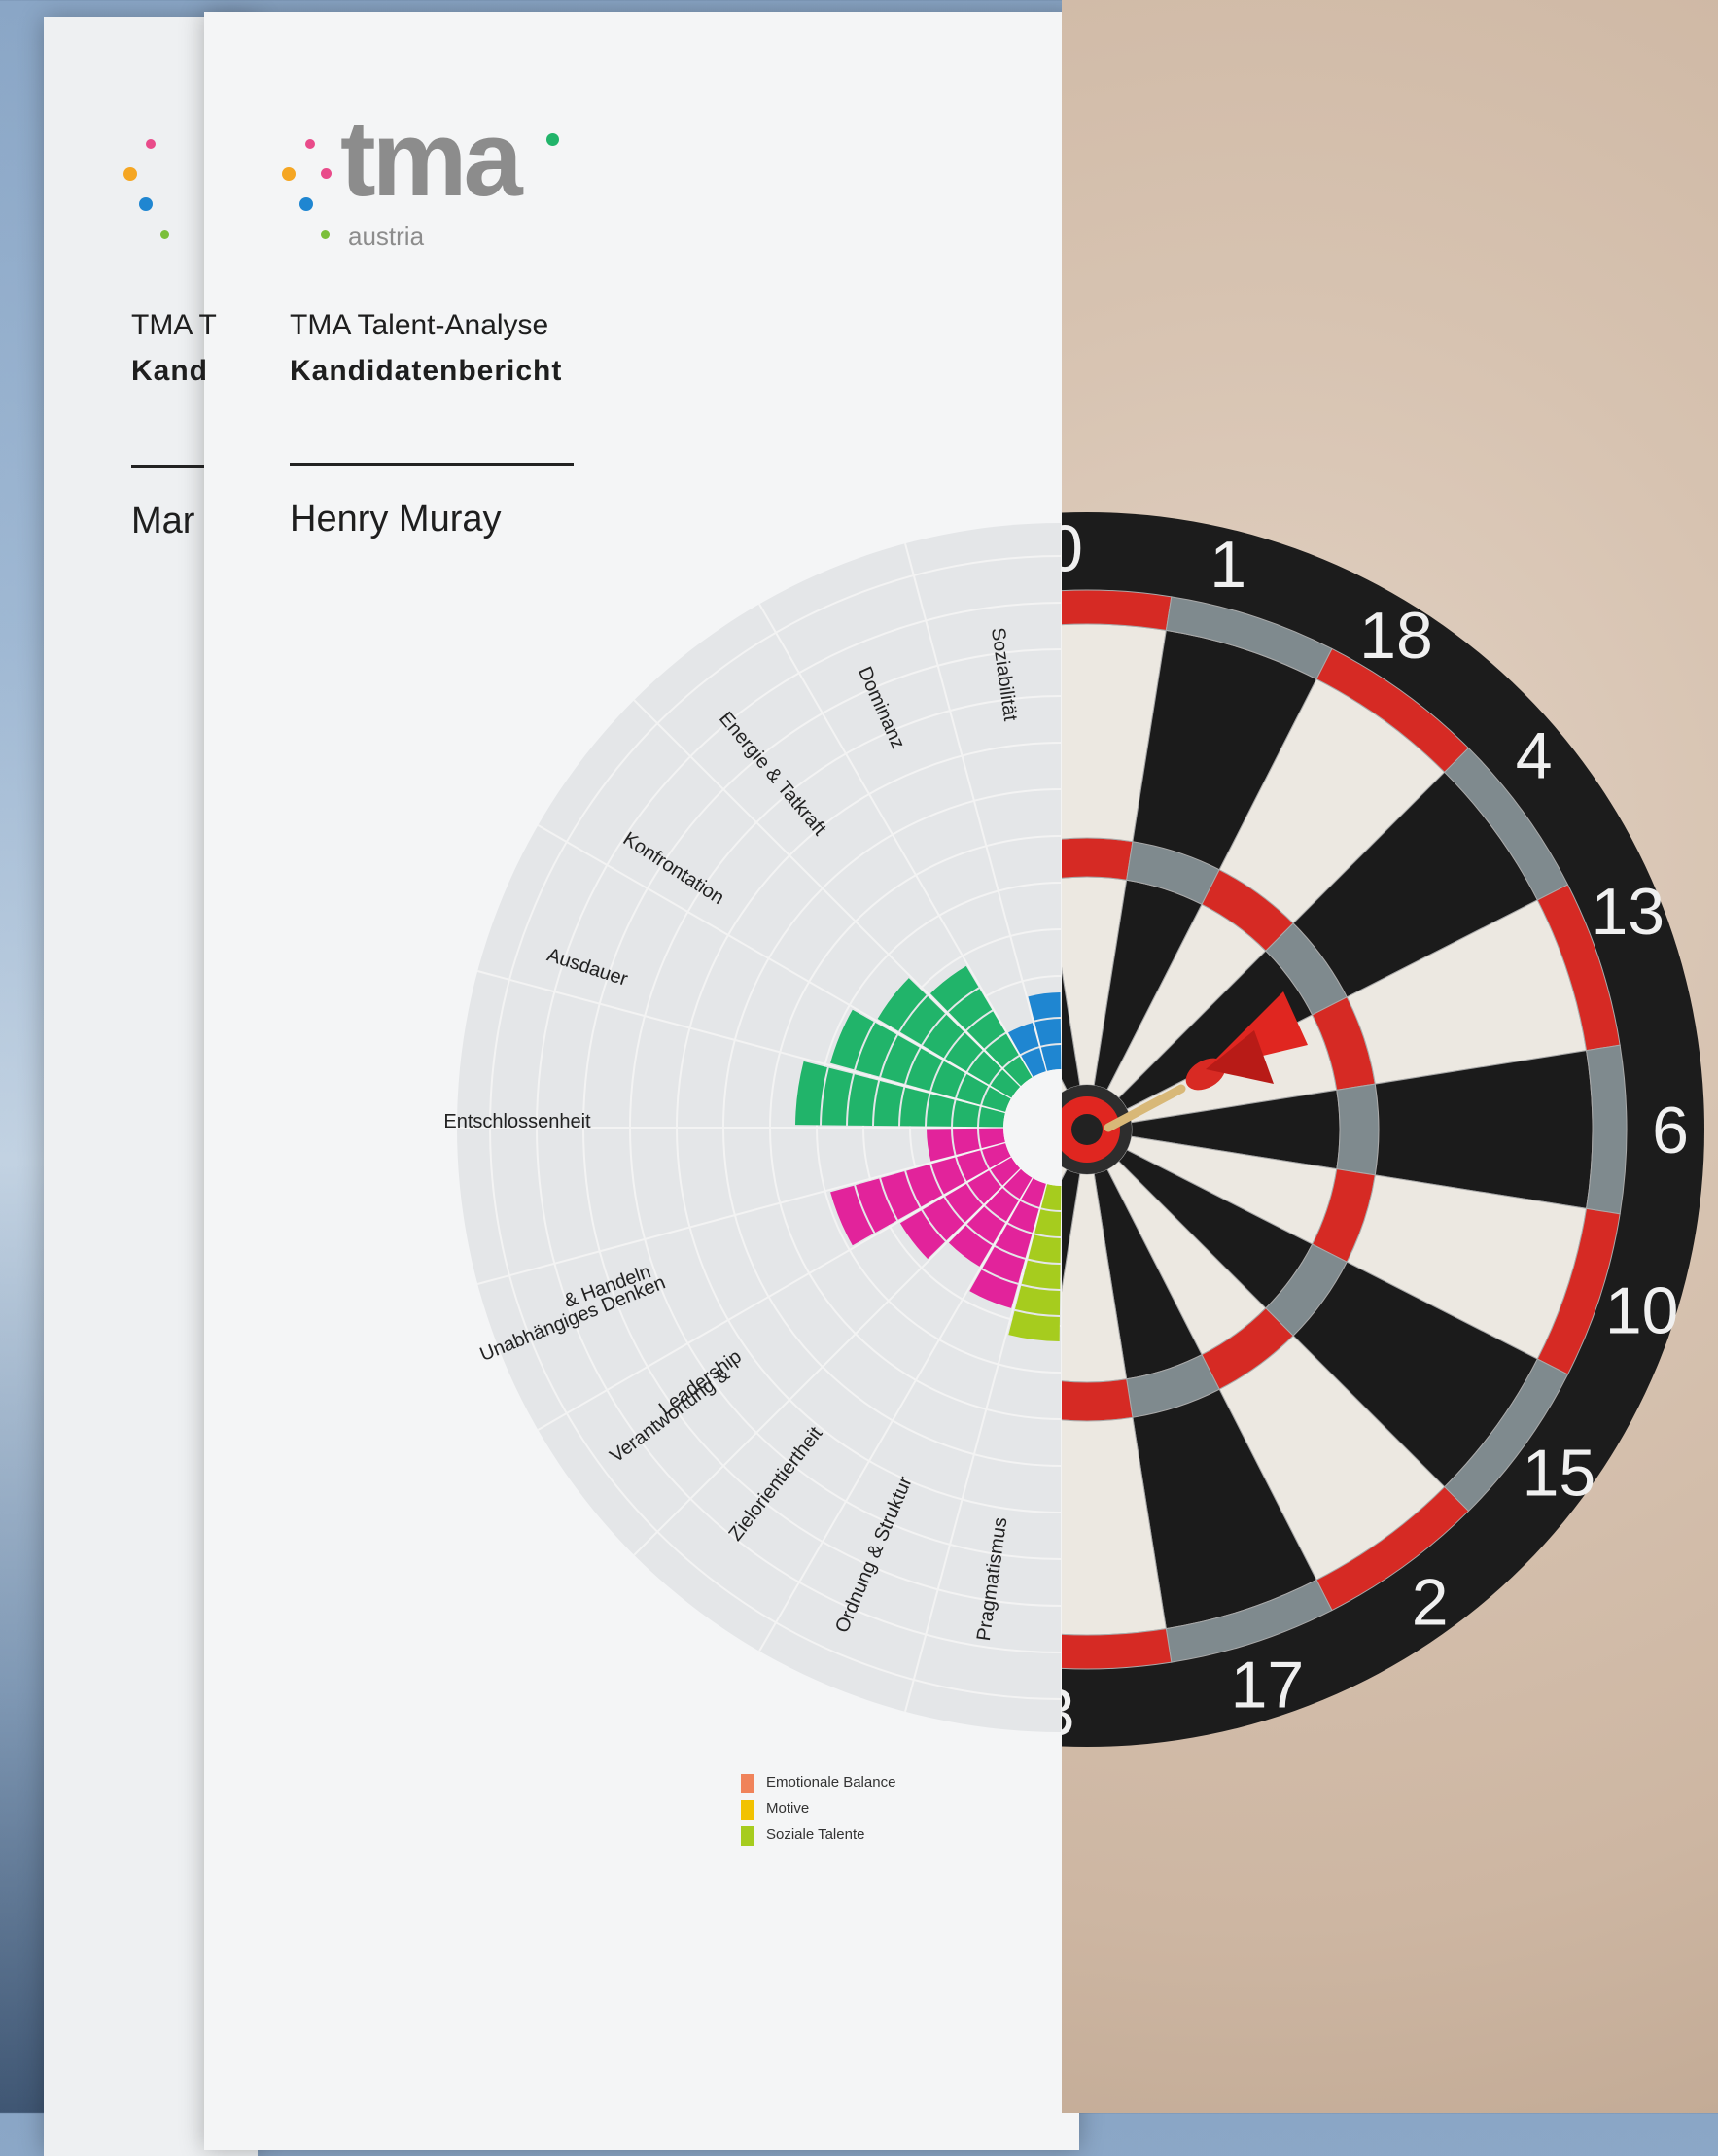  What do you see at coordinates (1430, 1602) in the screenshot?
I see `board-number: 2` at bounding box center [1430, 1602].